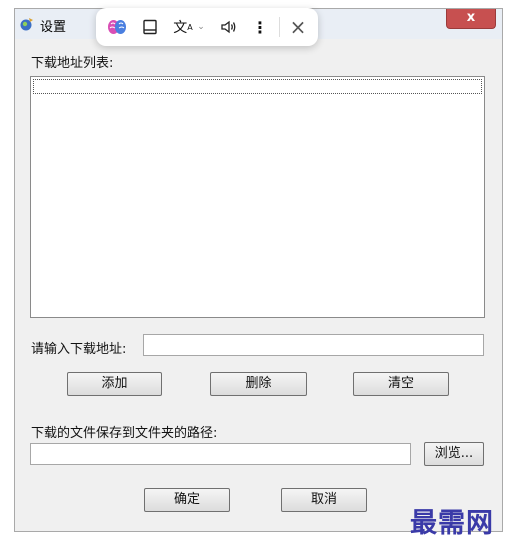 This screenshot has height=554, width=521. I want to click on toolbar-divider, so click(279, 27).